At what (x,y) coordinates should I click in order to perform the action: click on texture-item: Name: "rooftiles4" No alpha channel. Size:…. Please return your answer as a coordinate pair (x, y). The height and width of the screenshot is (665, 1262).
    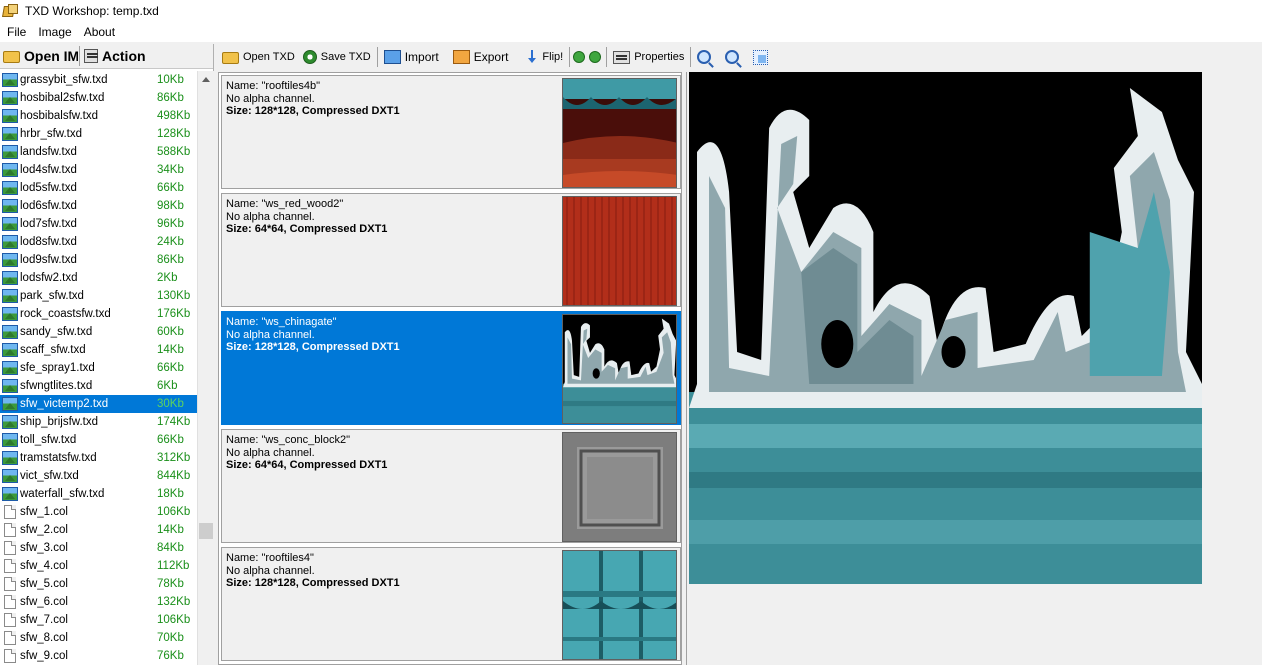
    Looking at the image, I should click on (451, 604).